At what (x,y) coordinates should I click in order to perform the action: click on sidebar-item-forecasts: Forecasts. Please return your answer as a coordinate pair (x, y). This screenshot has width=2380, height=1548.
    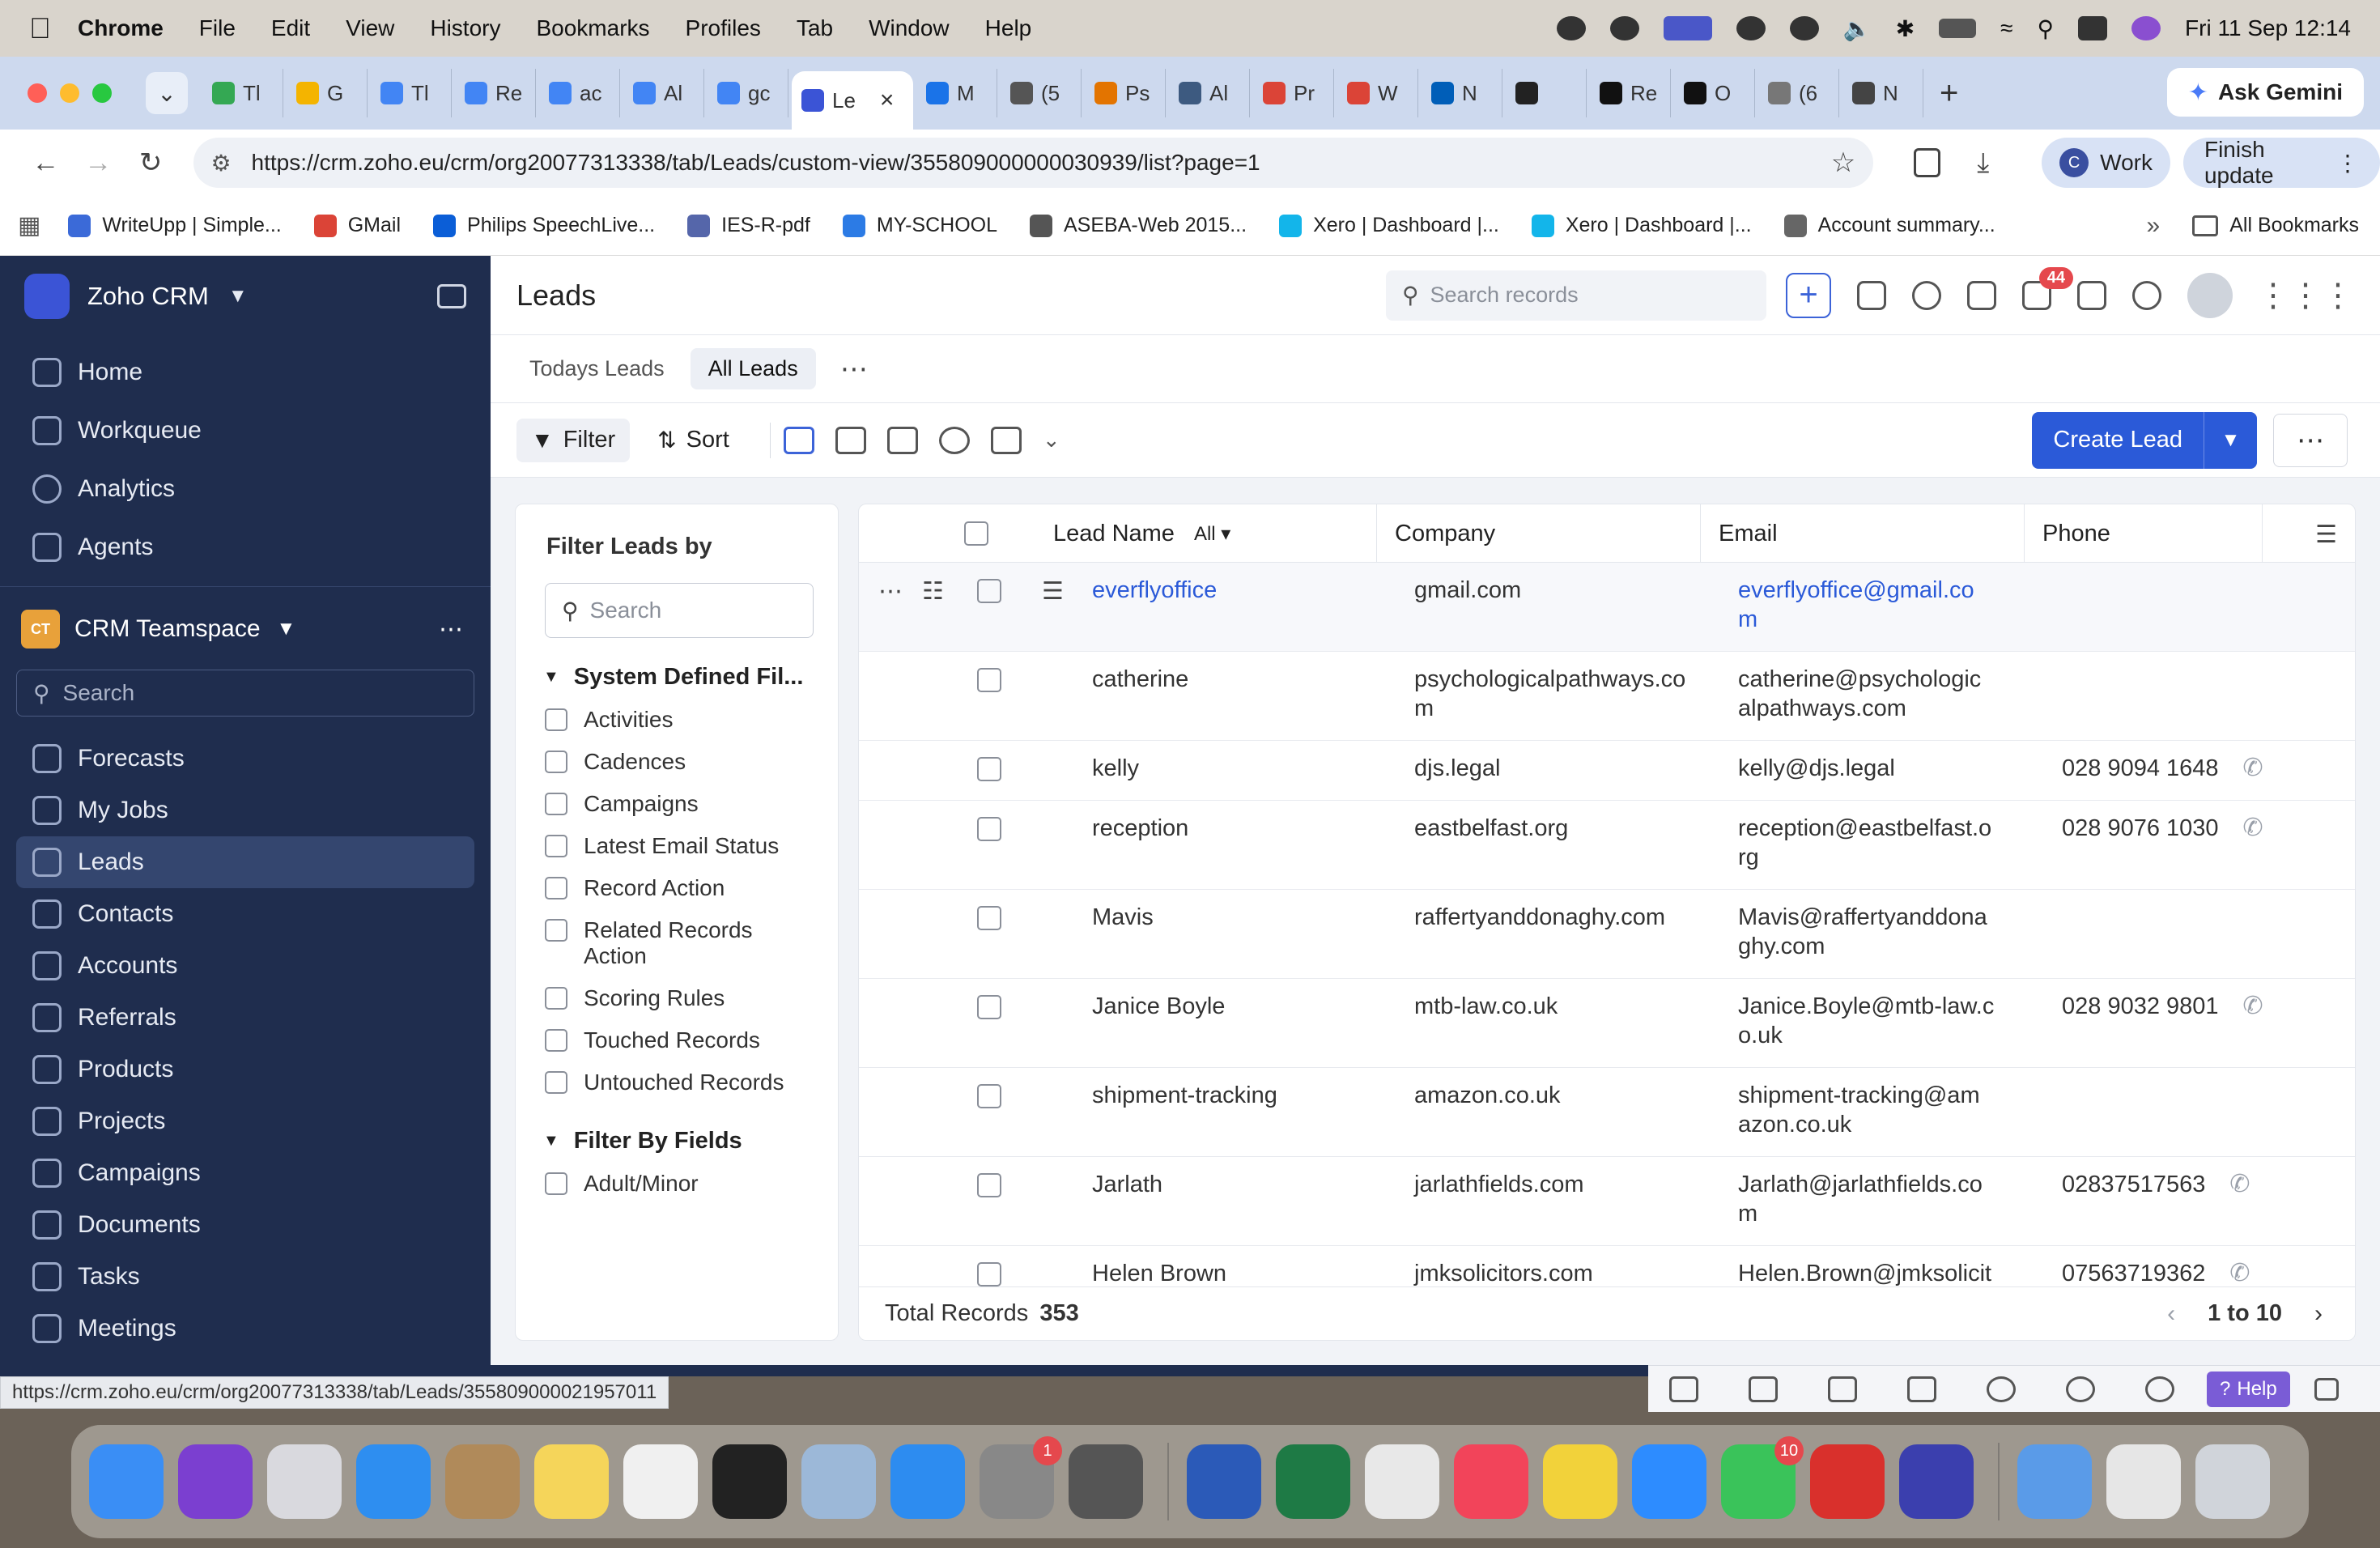
    Looking at the image, I should click on (245, 759).